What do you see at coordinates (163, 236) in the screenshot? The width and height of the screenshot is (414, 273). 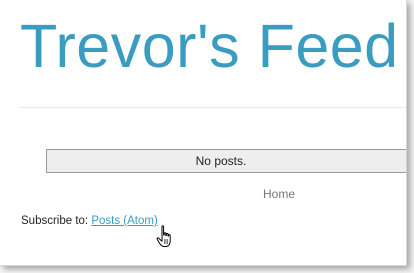 I see `hand-pointer-icon` at bounding box center [163, 236].